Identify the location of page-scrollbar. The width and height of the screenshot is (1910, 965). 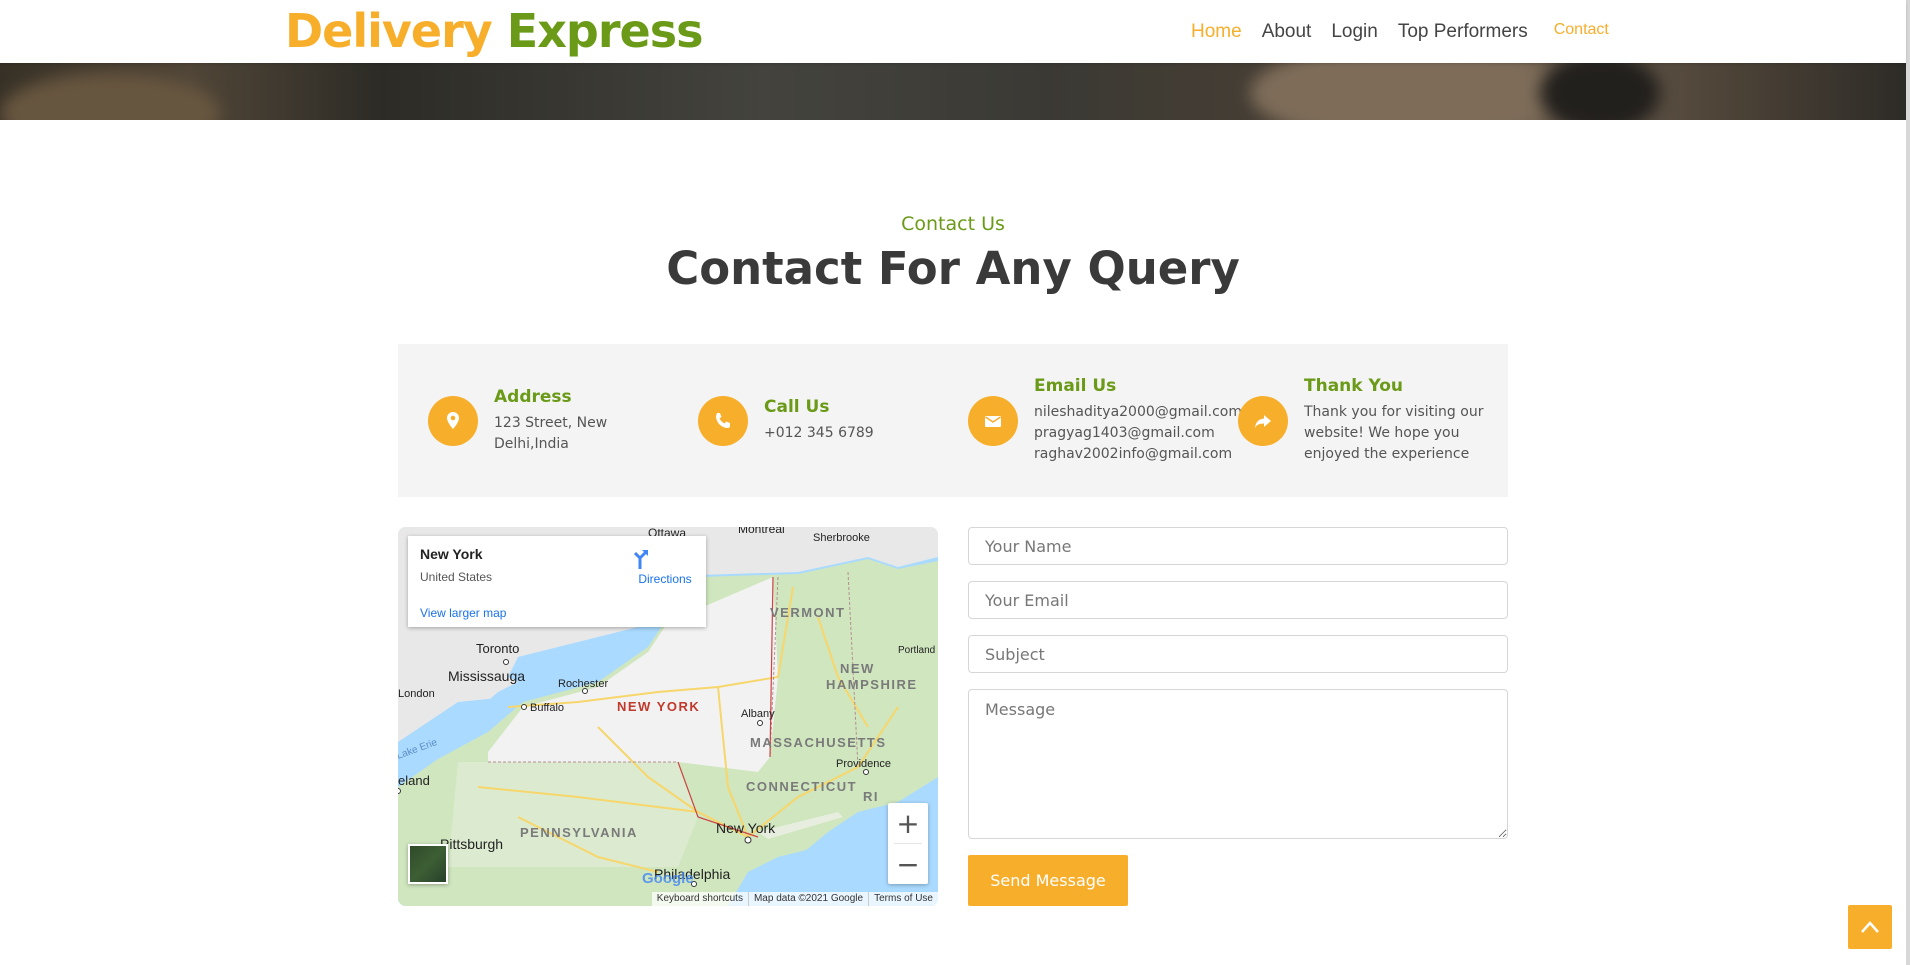
(1908, 482).